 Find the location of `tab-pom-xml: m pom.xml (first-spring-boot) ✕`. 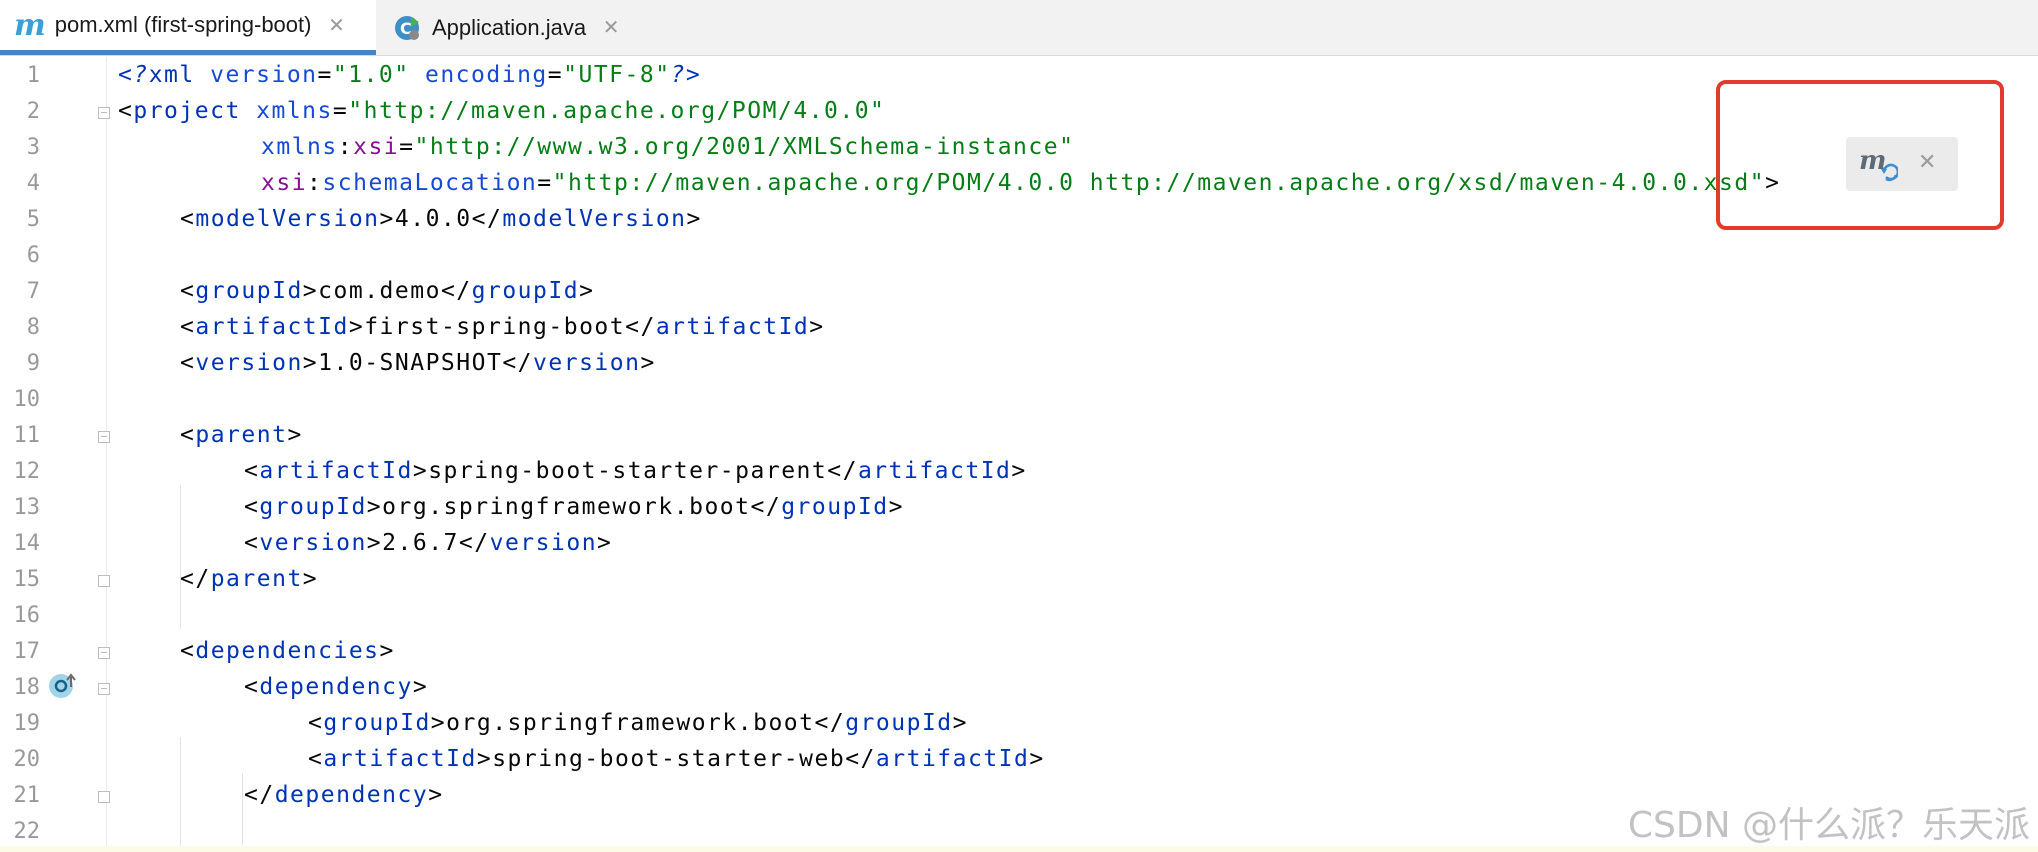

tab-pom-xml: m pom.xml (first-spring-boot) ✕ is located at coordinates (188, 27).